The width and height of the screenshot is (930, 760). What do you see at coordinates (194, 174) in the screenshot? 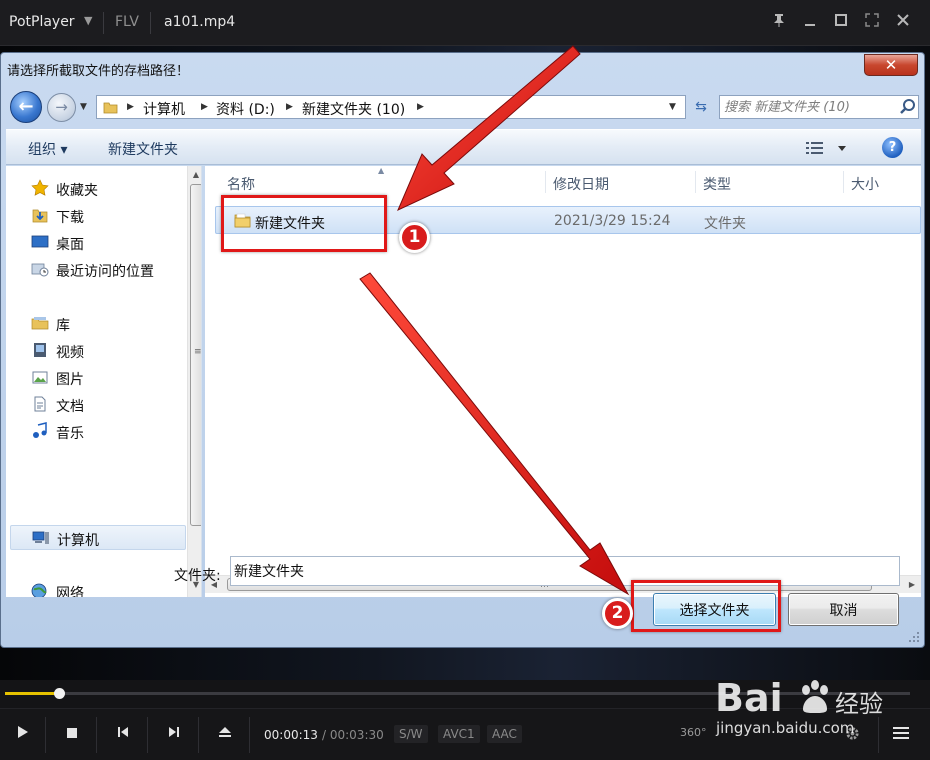
I see `scroll-up-icon: ▲` at bounding box center [194, 174].